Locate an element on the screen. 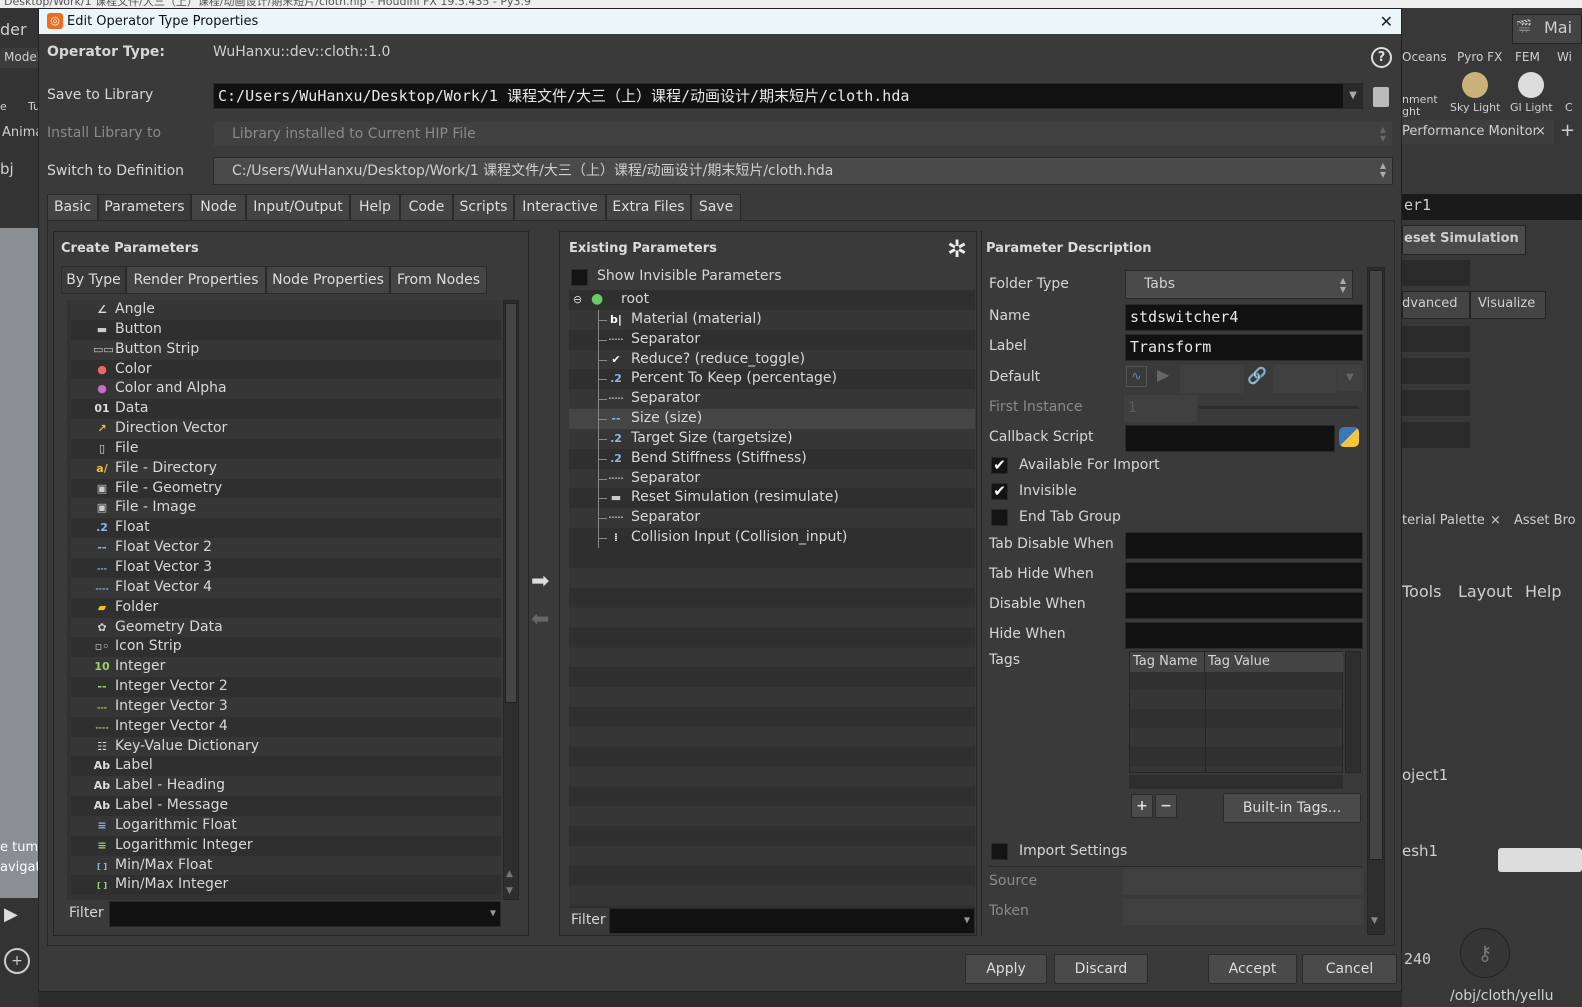 This screenshot has width=1582, height=1007. menu-layout: Layout is located at coordinates (1485, 591).